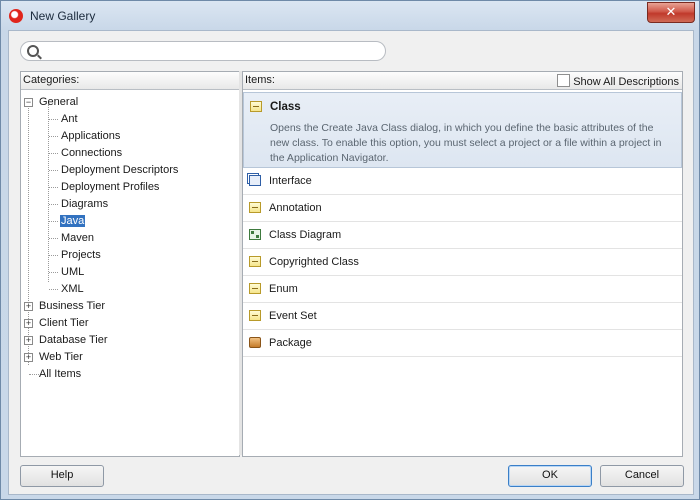 The height and width of the screenshot is (500, 700). Describe the element at coordinates (290, 343) in the screenshot. I see `item-label: Package` at that location.